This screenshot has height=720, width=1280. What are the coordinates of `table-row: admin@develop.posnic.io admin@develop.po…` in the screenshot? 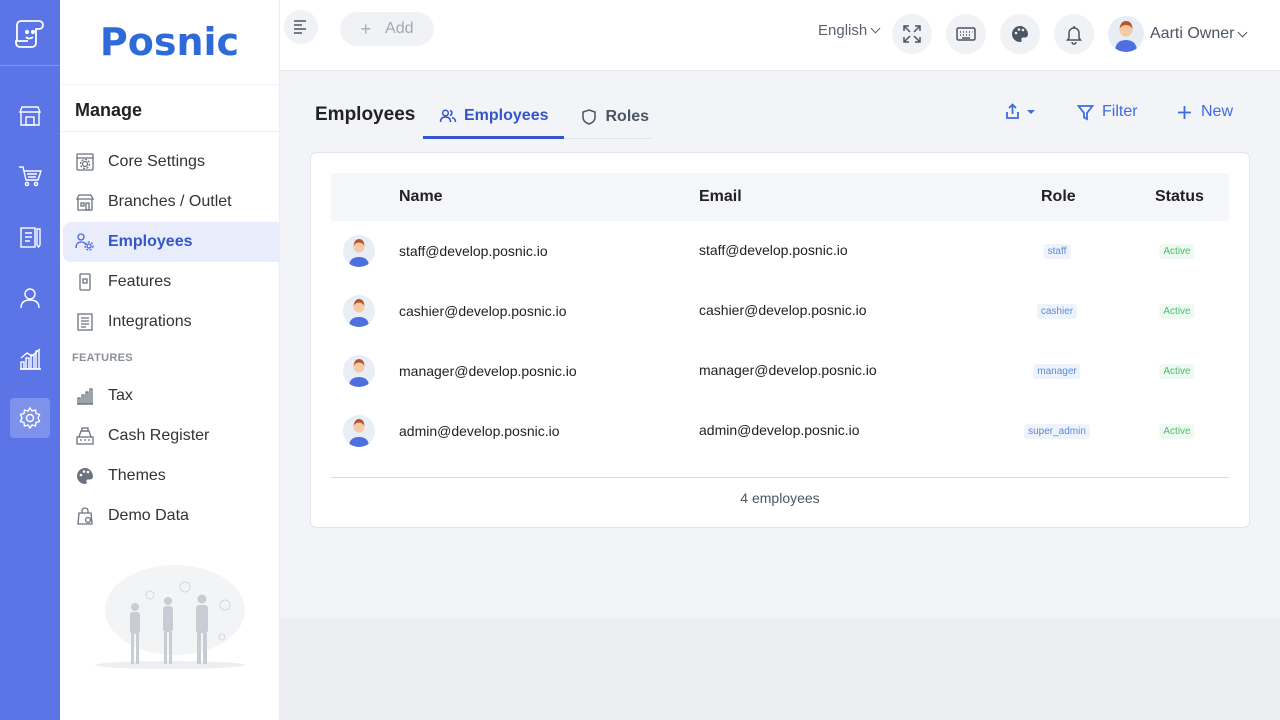 It's located at (780, 431).